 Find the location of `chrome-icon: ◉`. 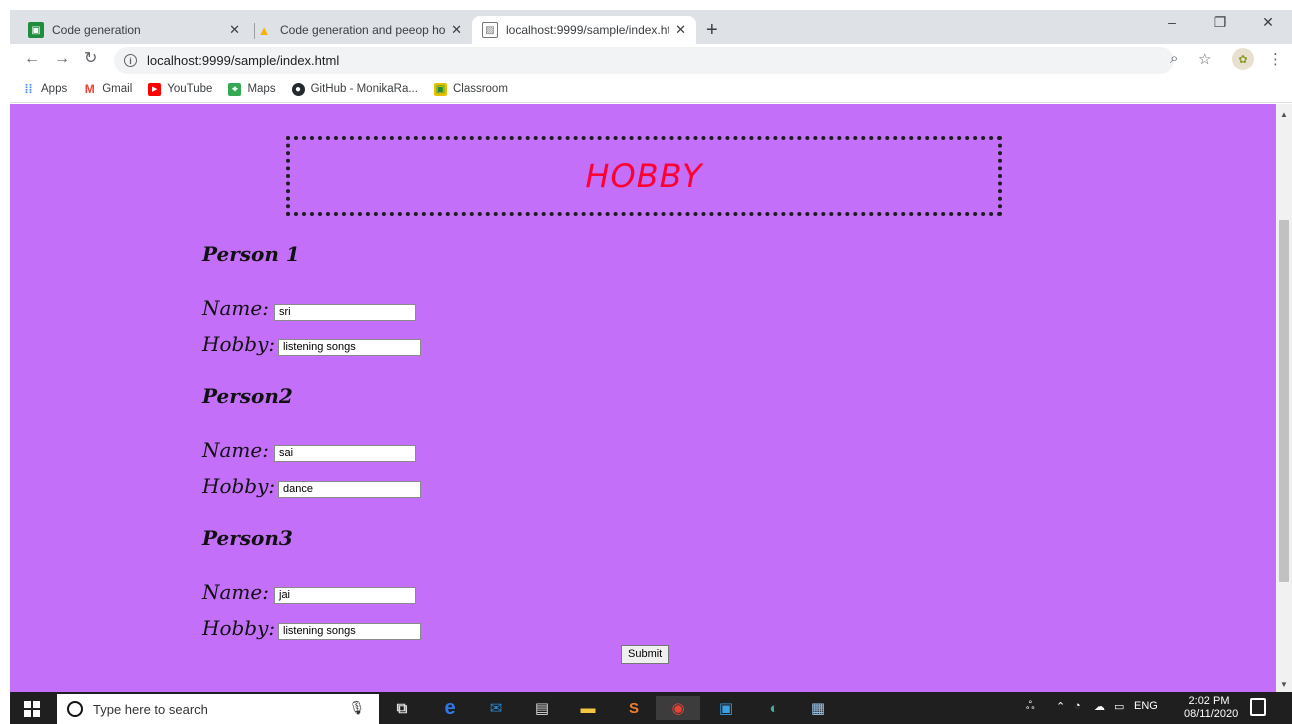

chrome-icon: ◉ is located at coordinates (678, 708).